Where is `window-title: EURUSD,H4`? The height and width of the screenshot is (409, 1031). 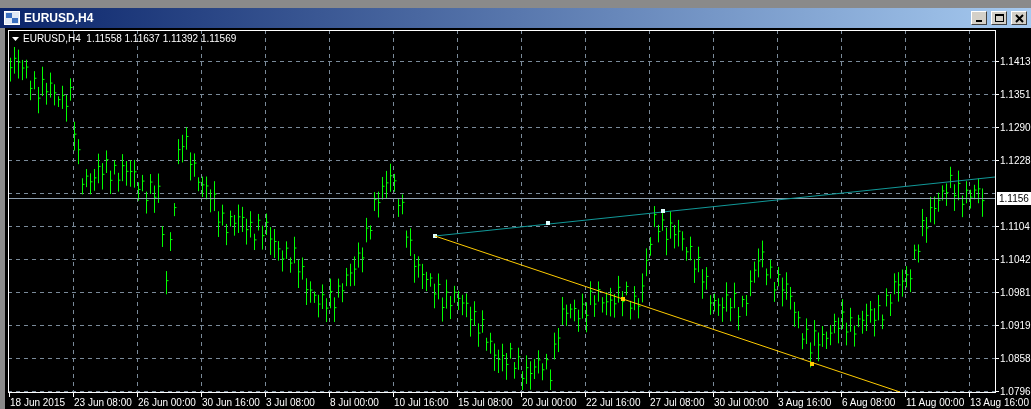 window-title: EURUSD,H4 is located at coordinates (59, 18).